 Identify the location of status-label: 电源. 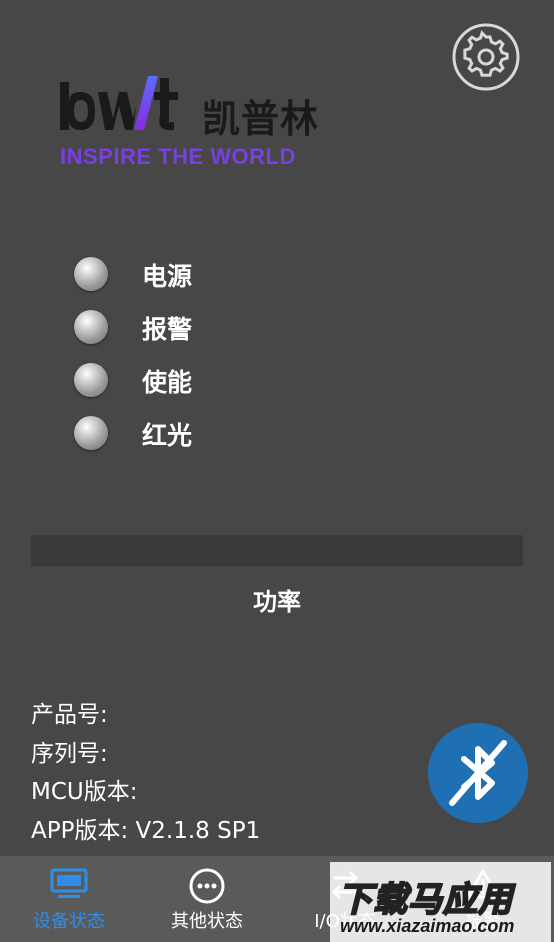
(167, 276).